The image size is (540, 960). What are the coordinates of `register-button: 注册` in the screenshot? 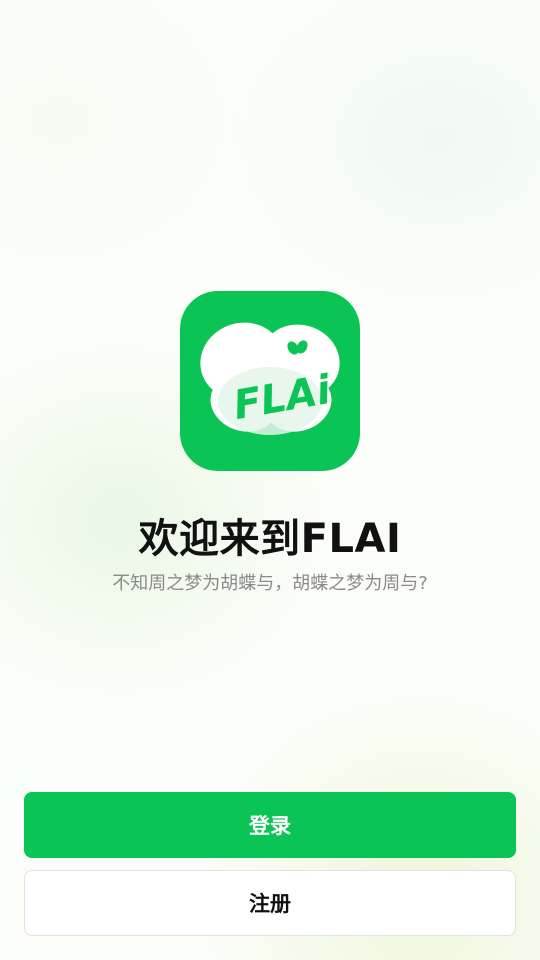 It's located at (270, 903).